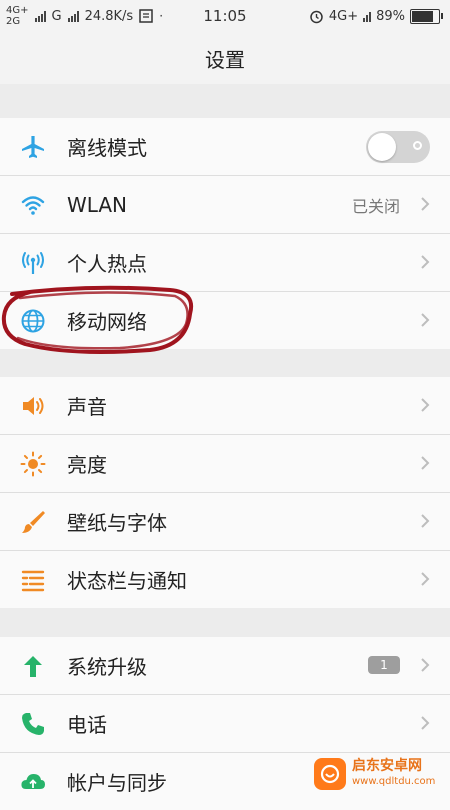  Describe the element at coordinates (394, 781) in the screenshot. I see `watermark-url: www.qdltdu.com` at that location.